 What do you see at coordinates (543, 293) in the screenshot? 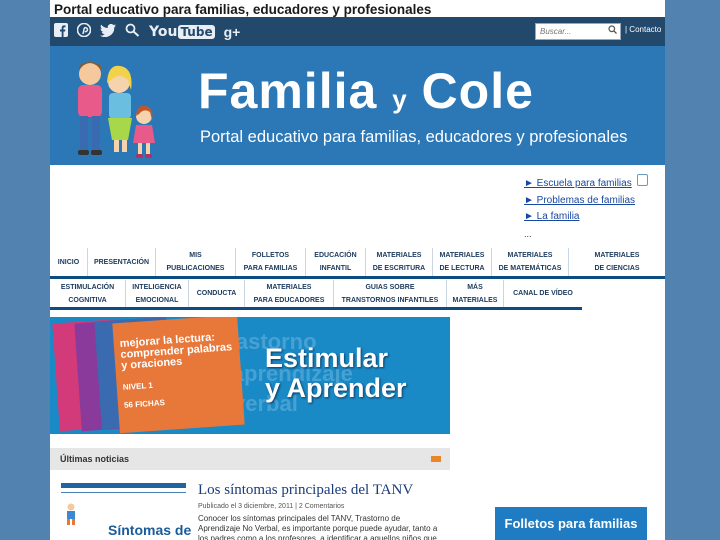
I see `nav-canal-video: CANAL DE VÍDEO` at bounding box center [543, 293].